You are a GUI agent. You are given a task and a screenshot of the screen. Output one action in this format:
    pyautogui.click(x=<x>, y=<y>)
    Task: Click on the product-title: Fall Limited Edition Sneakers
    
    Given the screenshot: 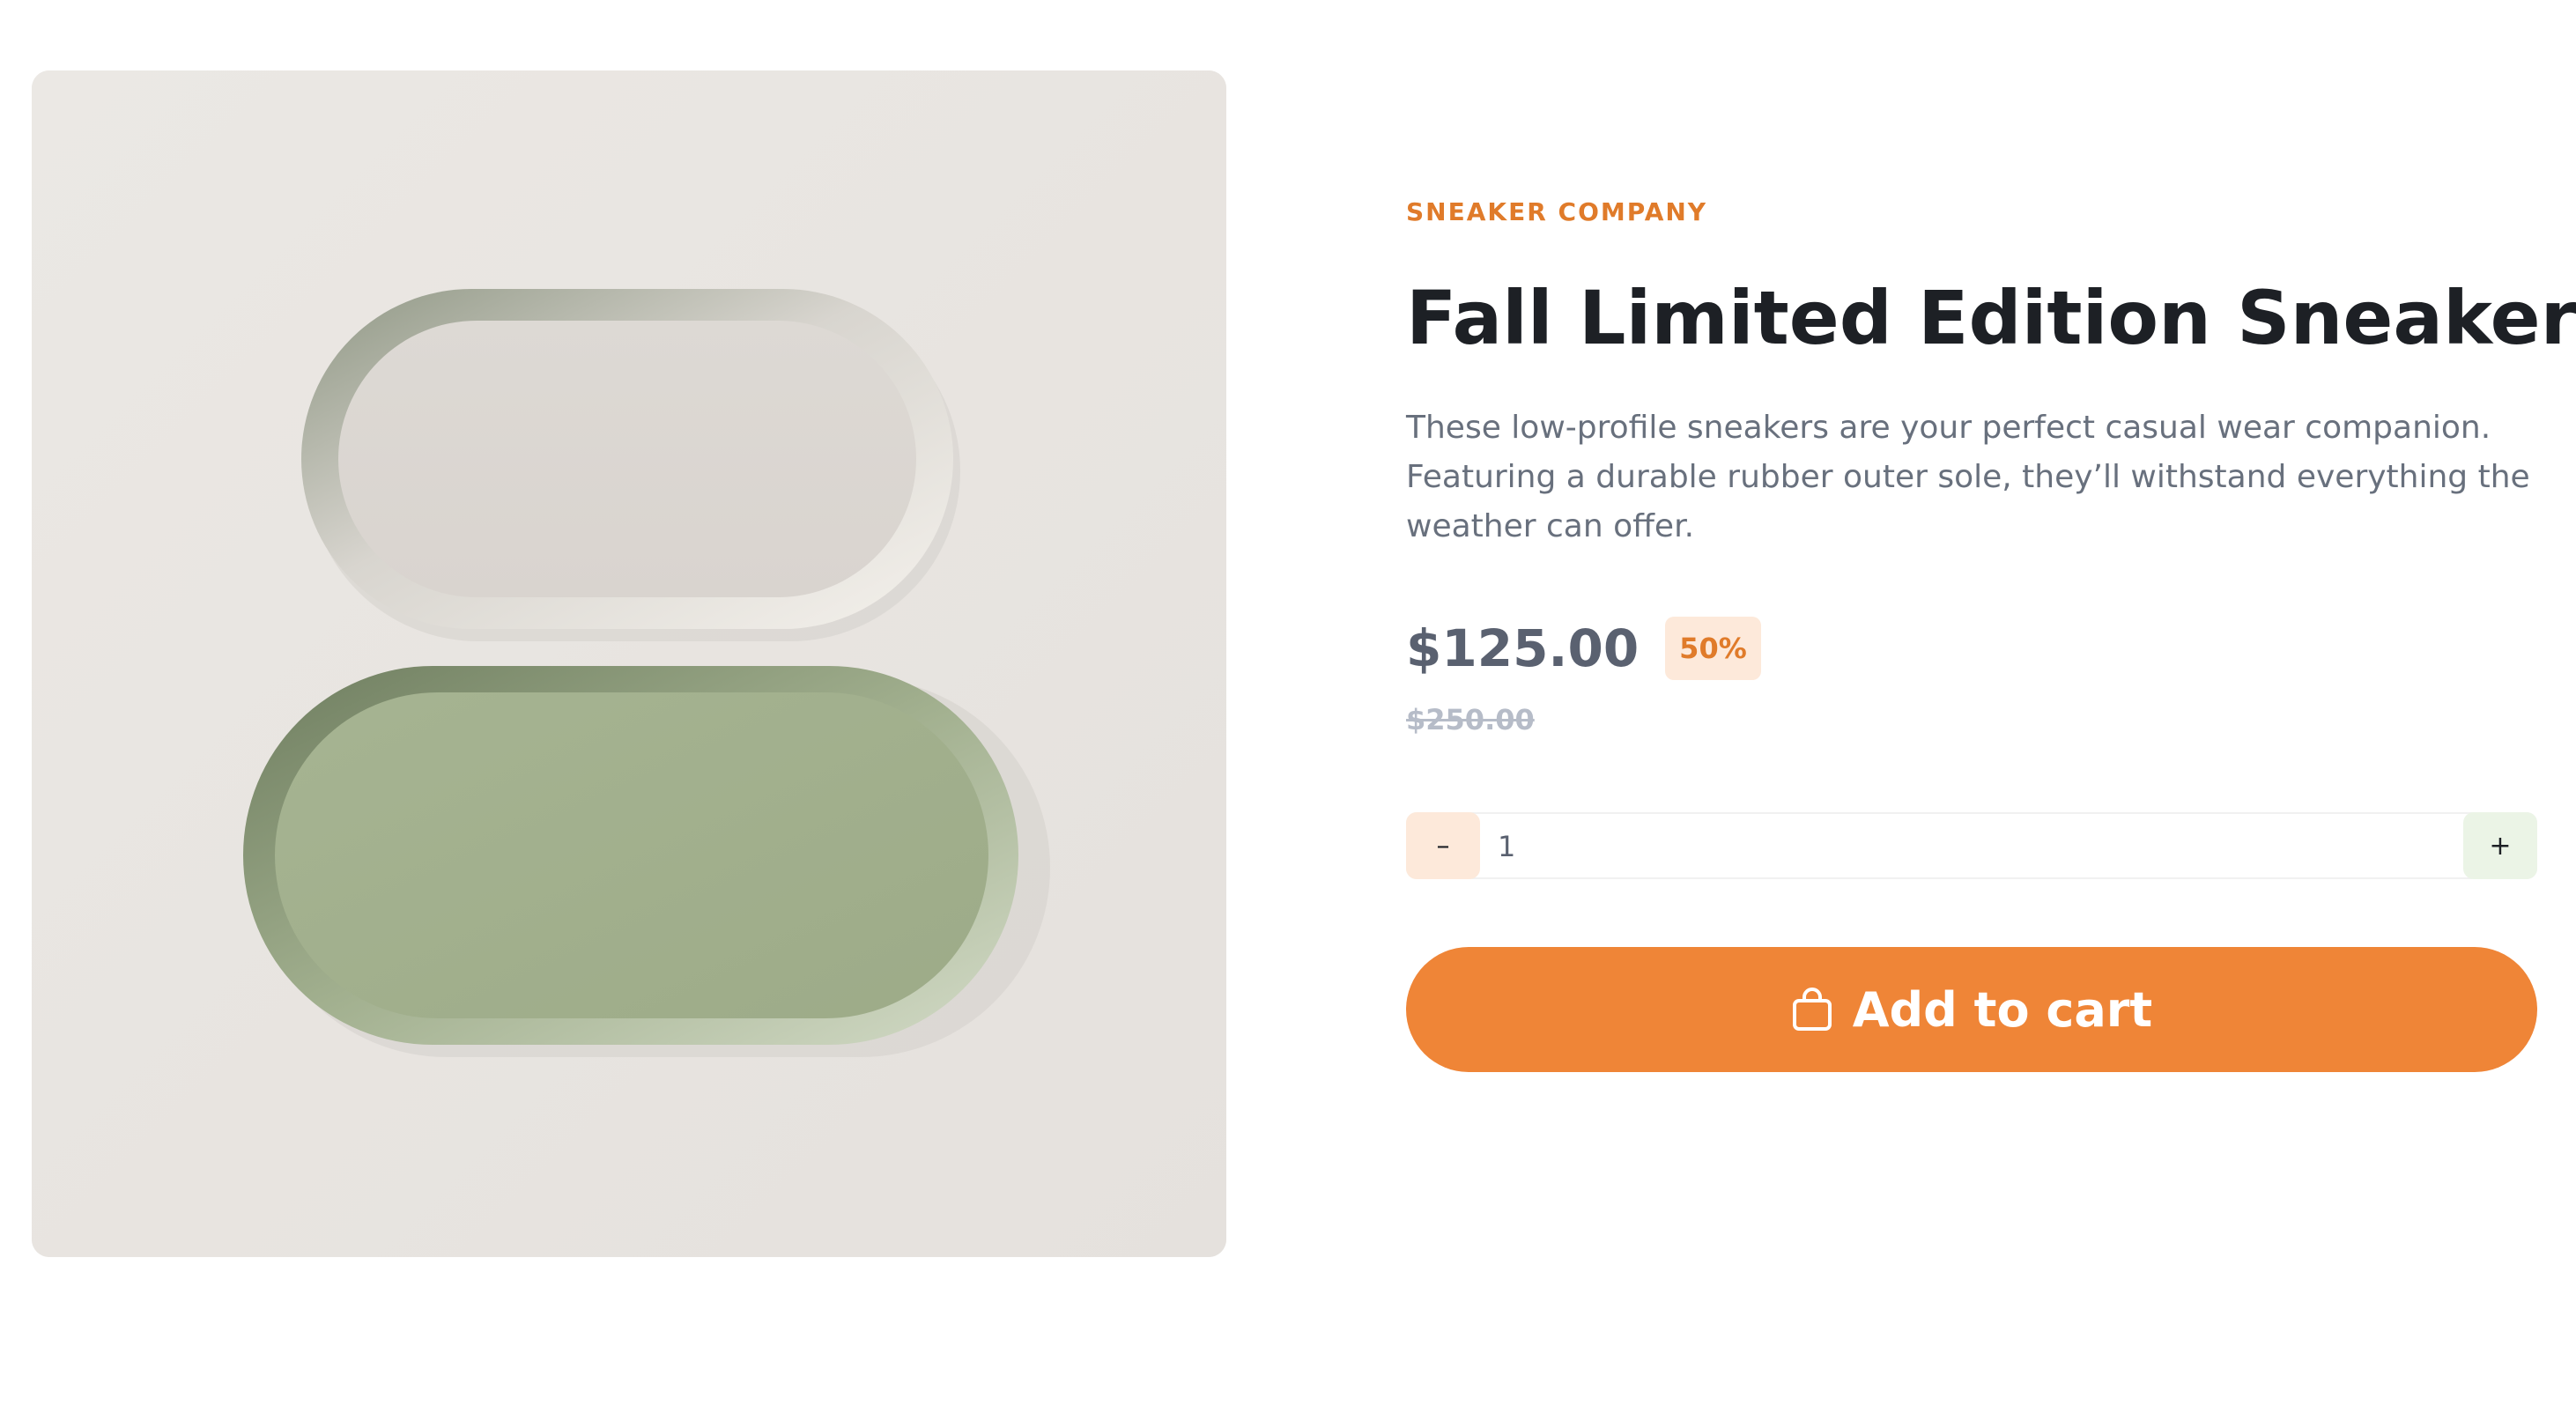 What is the action you would take?
    pyautogui.click(x=1991, y=318)
    